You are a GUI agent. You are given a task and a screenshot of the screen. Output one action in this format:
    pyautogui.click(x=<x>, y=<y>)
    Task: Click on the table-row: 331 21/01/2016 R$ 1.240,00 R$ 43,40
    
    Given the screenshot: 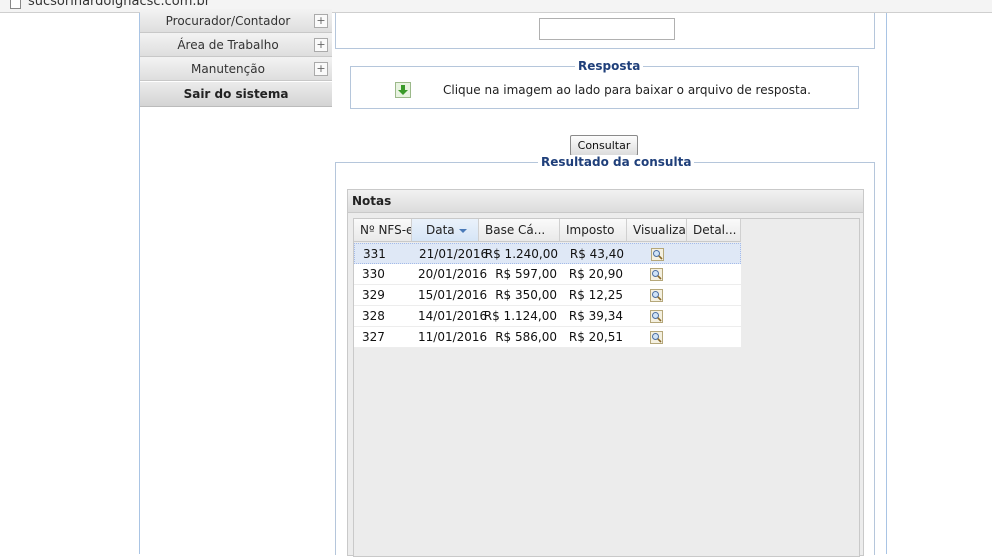 What is the action you would take?
    pyautogui.click(x=547, y=253)
    